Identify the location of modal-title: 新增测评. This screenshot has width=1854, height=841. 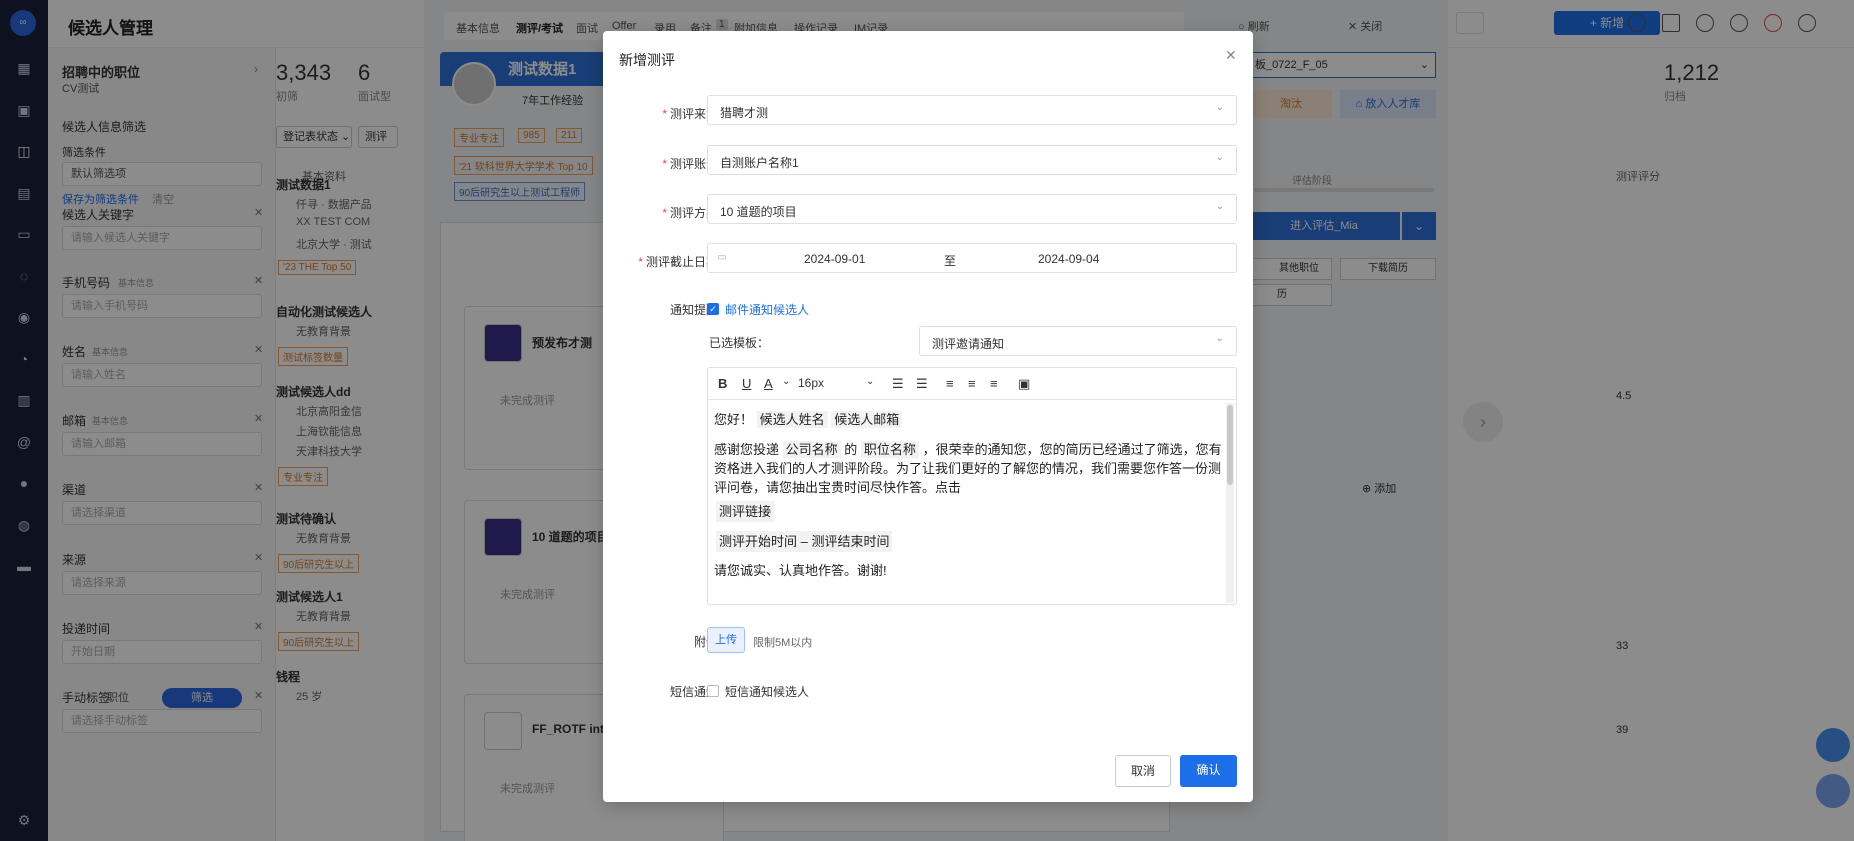
(647, 60).